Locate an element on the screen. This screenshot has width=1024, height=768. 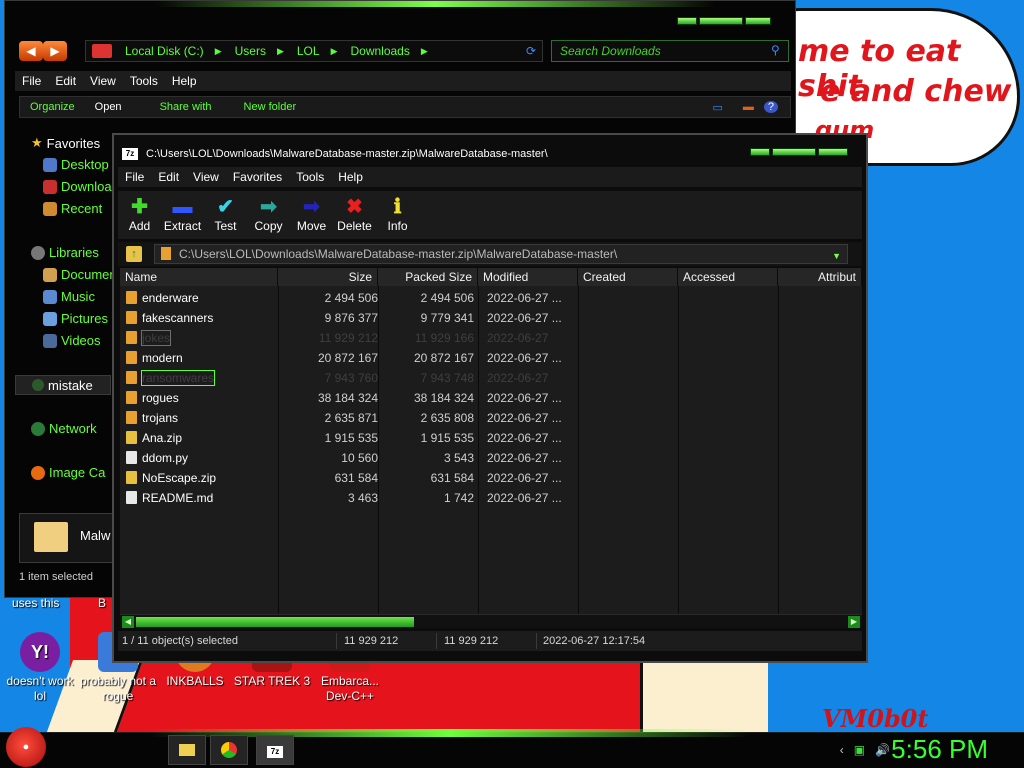
file-row: jokes 11 929 212 11 929 166 2022-06-27 is located at coordinates (491, 338).